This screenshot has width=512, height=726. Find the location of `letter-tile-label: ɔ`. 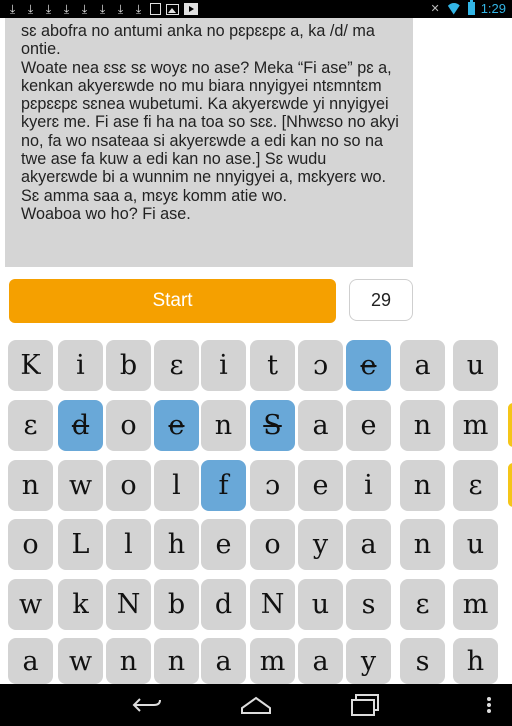

letter-tile-label: ɔ is located at coordinates (320, 365).